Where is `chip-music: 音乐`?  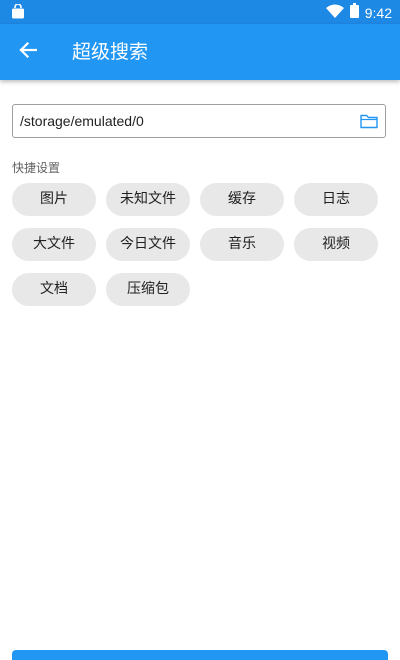 chip-music: 音乐 is located at coordinates (242, 244).